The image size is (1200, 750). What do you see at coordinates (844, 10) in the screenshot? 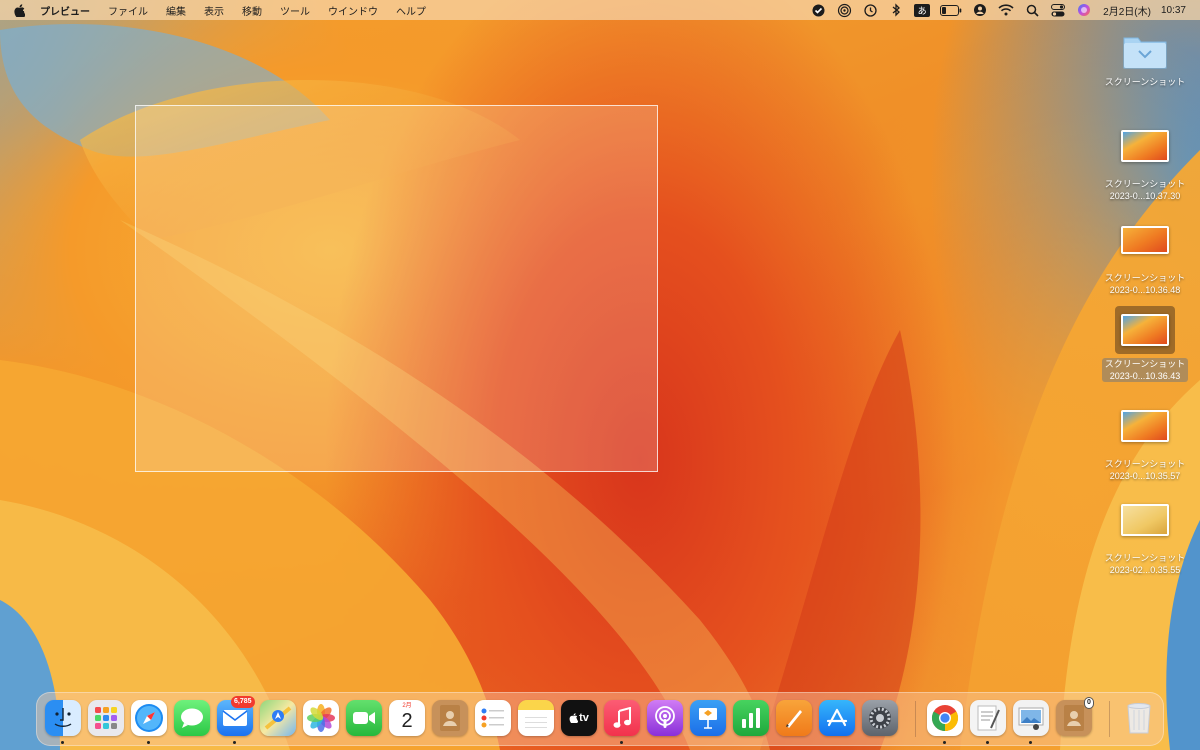
I see `airdrop-icon` at bounding box center [844, 10].